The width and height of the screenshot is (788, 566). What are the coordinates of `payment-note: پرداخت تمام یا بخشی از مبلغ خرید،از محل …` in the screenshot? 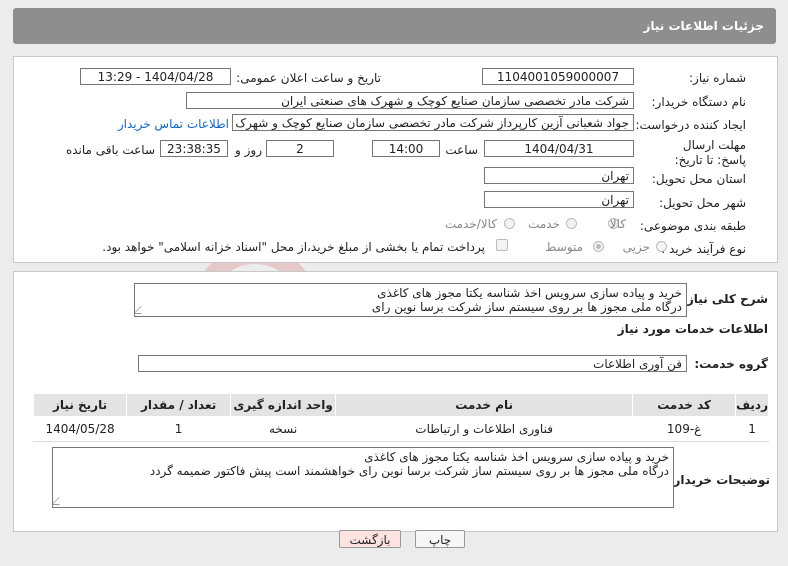 It's located at (293, 247).